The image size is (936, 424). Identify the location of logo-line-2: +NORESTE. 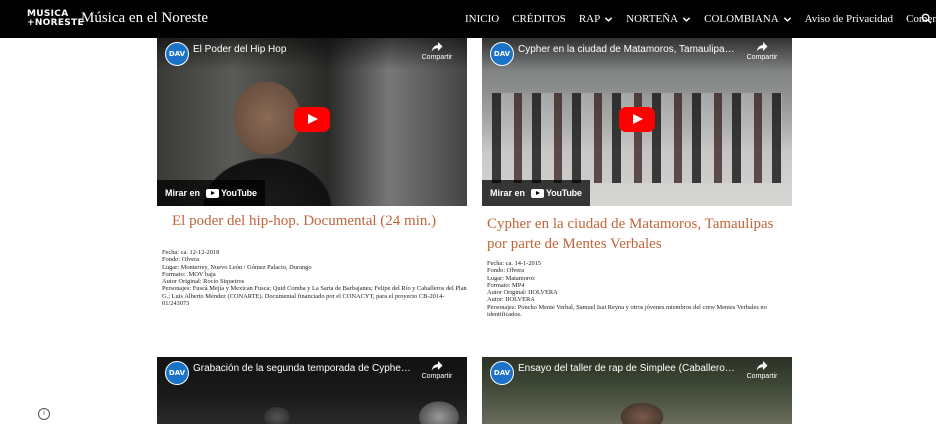
(55, 23).